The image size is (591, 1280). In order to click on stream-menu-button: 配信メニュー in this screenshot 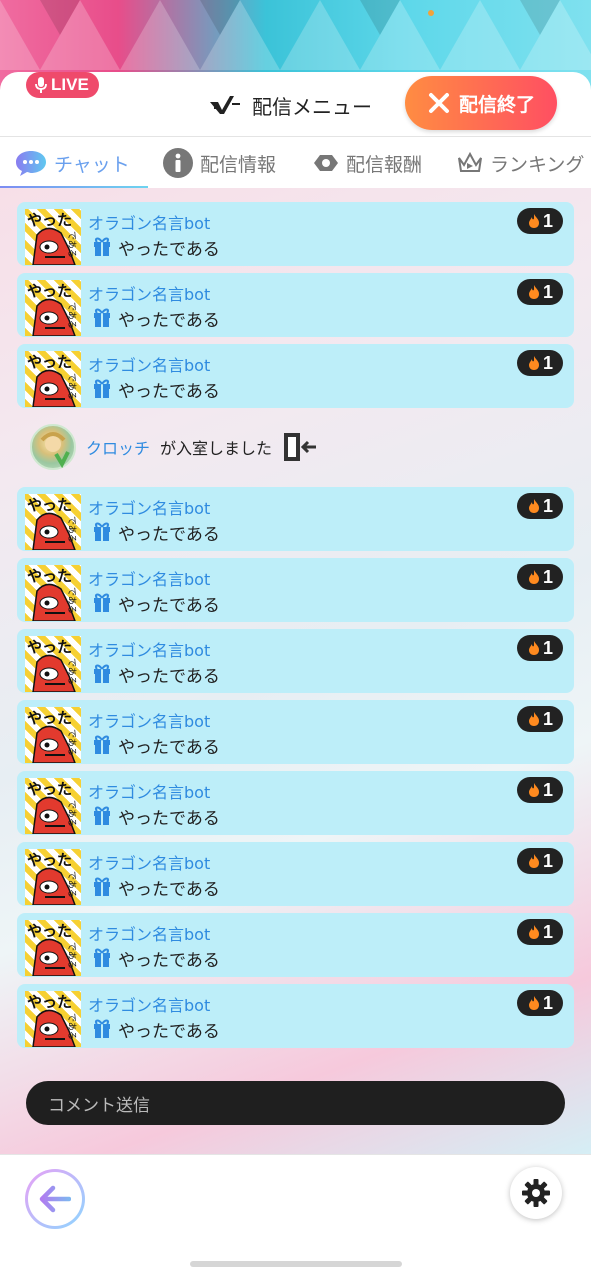, I will do `click(290, 105)`.